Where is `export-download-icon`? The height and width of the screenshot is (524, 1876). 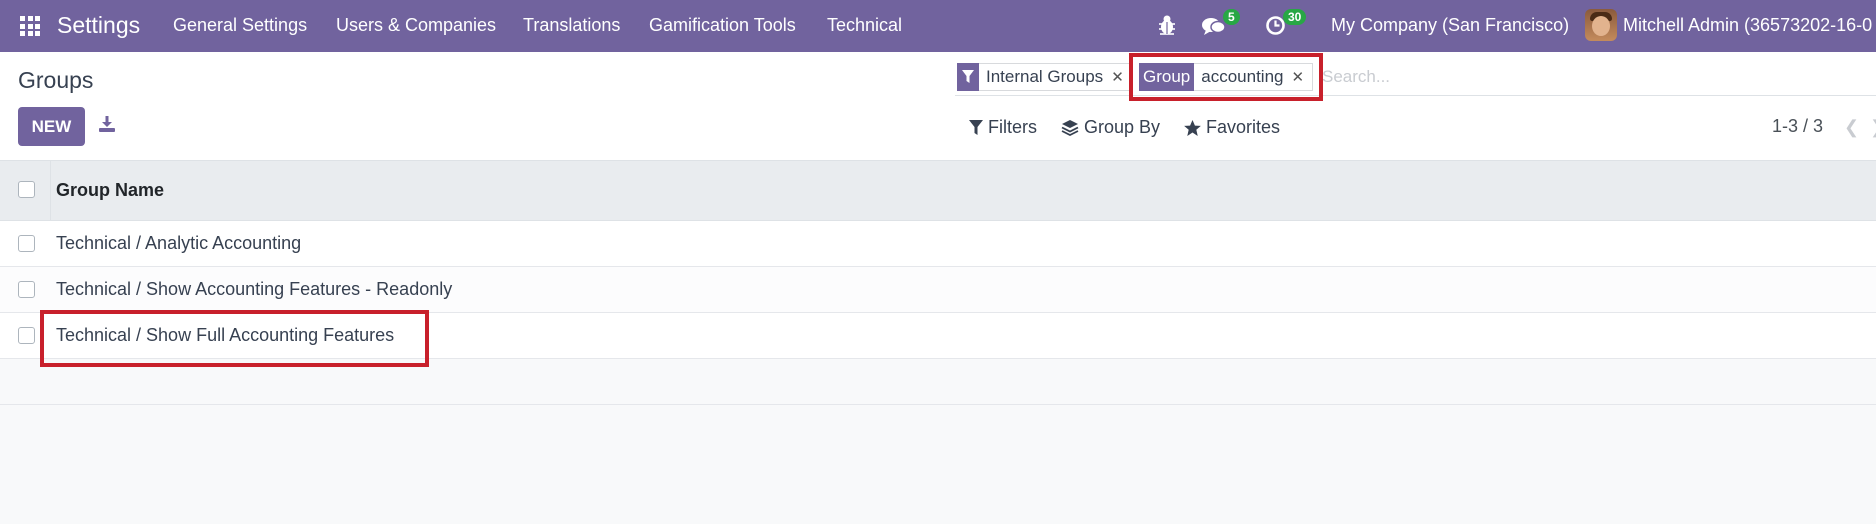 export-download-icon is located at coordinates (107, 124).